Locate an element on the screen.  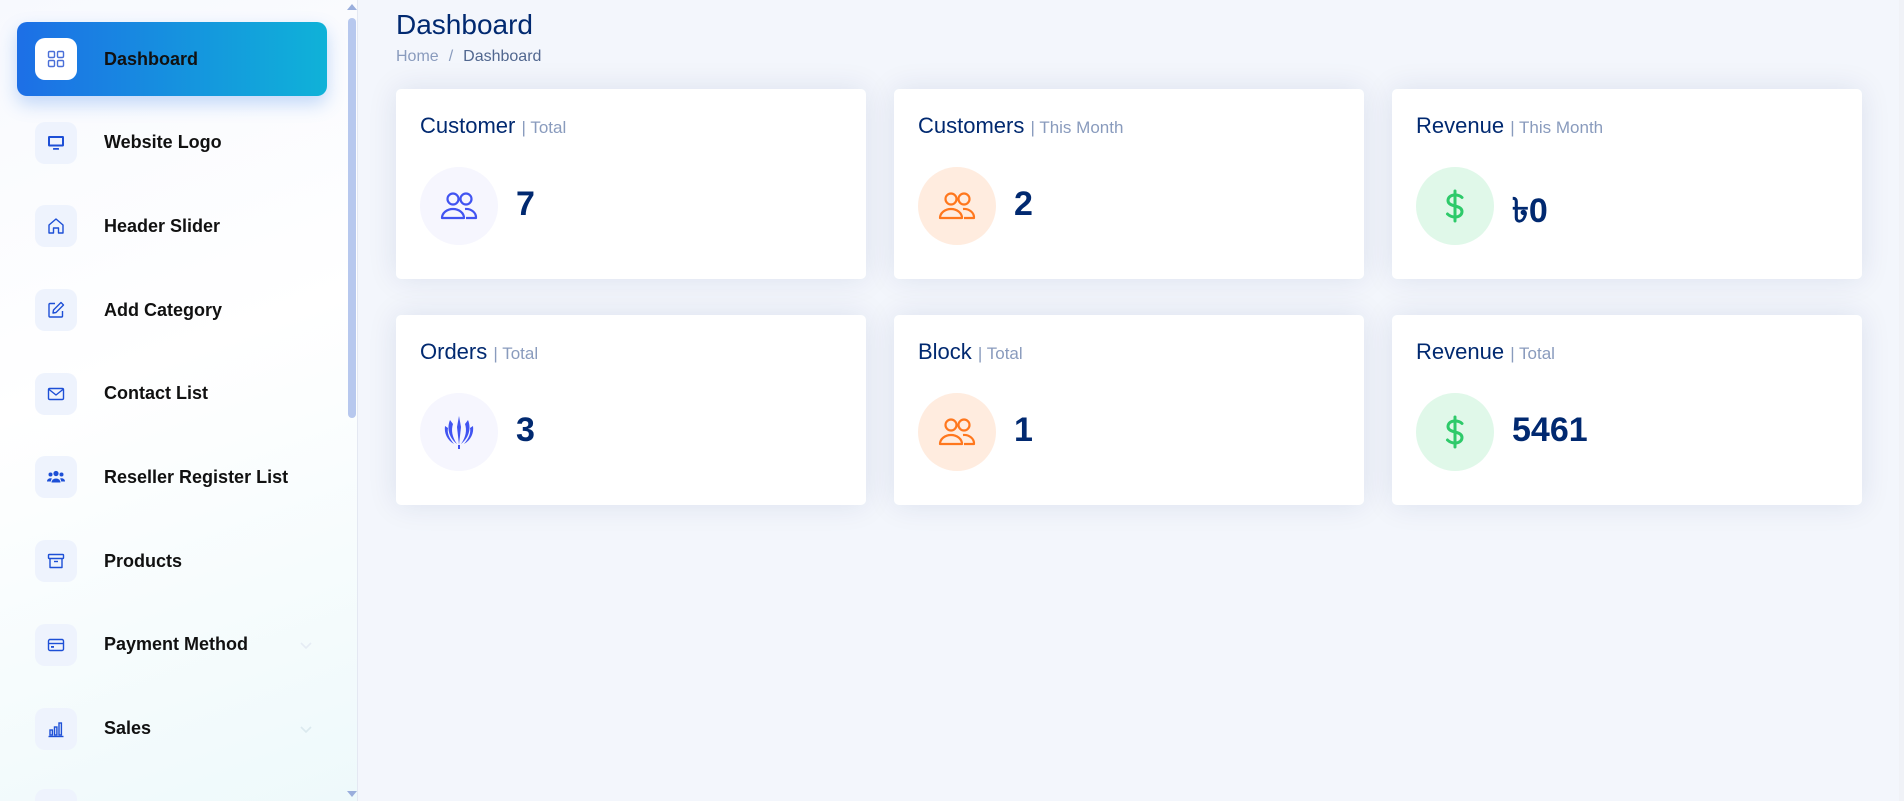
home-icon is located at coordinates (56, 226).